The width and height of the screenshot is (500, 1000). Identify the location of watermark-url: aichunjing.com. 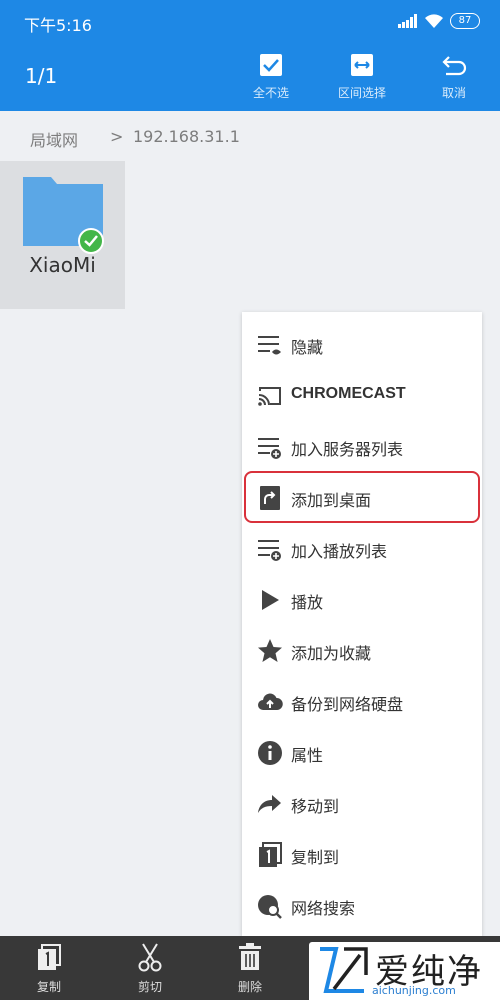
(414, 990).